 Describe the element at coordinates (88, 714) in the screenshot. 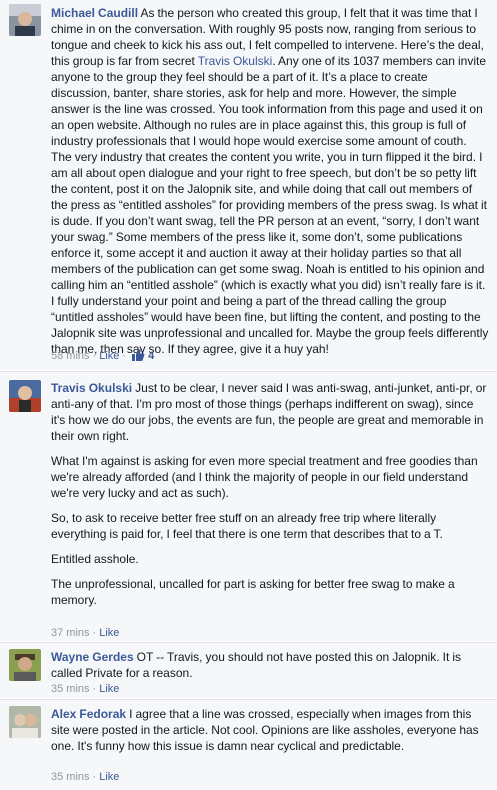

I see `comment-author: Alex Fedorak` at that location.